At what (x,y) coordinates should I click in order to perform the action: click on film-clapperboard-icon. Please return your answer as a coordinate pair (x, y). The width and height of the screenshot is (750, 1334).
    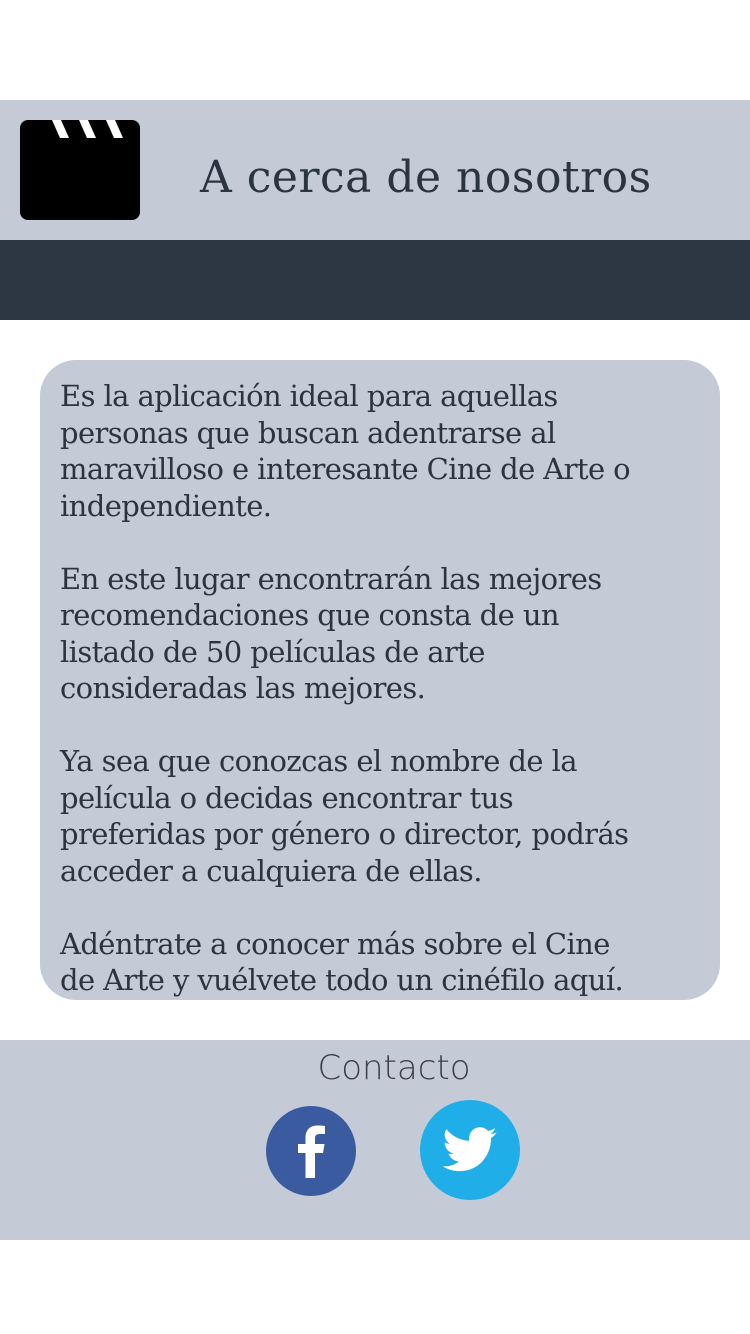
    Looking at the image, I should click on (80, 170).